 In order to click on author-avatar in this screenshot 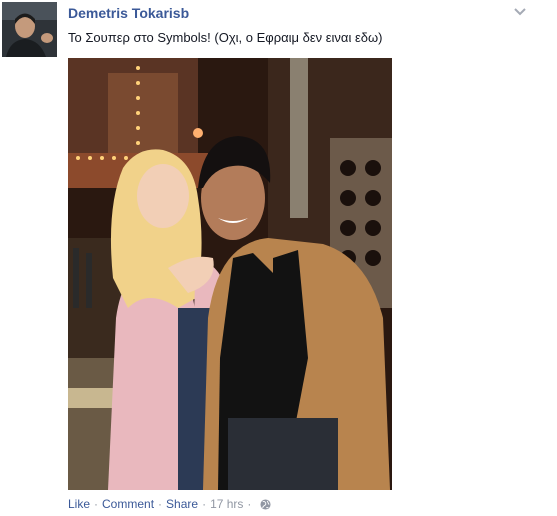, I will do `click(29, 29)`.